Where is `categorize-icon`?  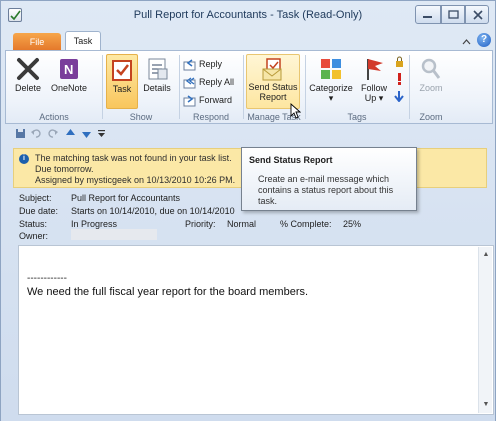 categorize-icon is located at coordinates (331, 69).